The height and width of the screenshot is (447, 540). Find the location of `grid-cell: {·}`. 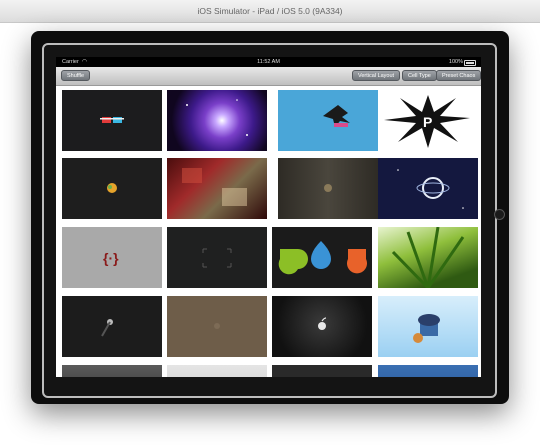

grid-cell: {·} is located at coordinates (112, 257).